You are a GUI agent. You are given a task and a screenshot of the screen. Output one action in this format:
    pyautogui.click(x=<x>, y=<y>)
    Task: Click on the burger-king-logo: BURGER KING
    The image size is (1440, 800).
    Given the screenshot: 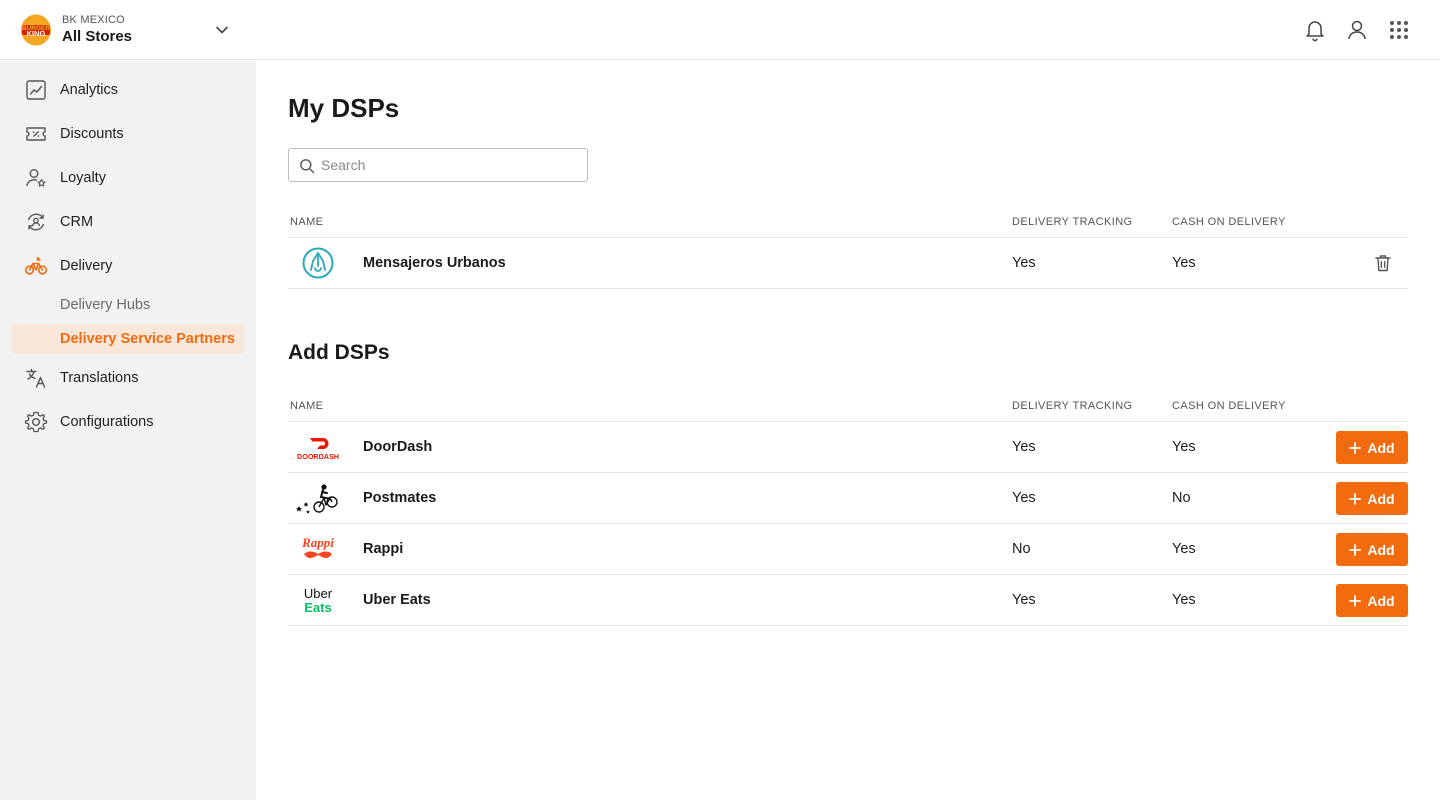 What is the action you would take?
    pyautogui.click(x=36, y=30)
    